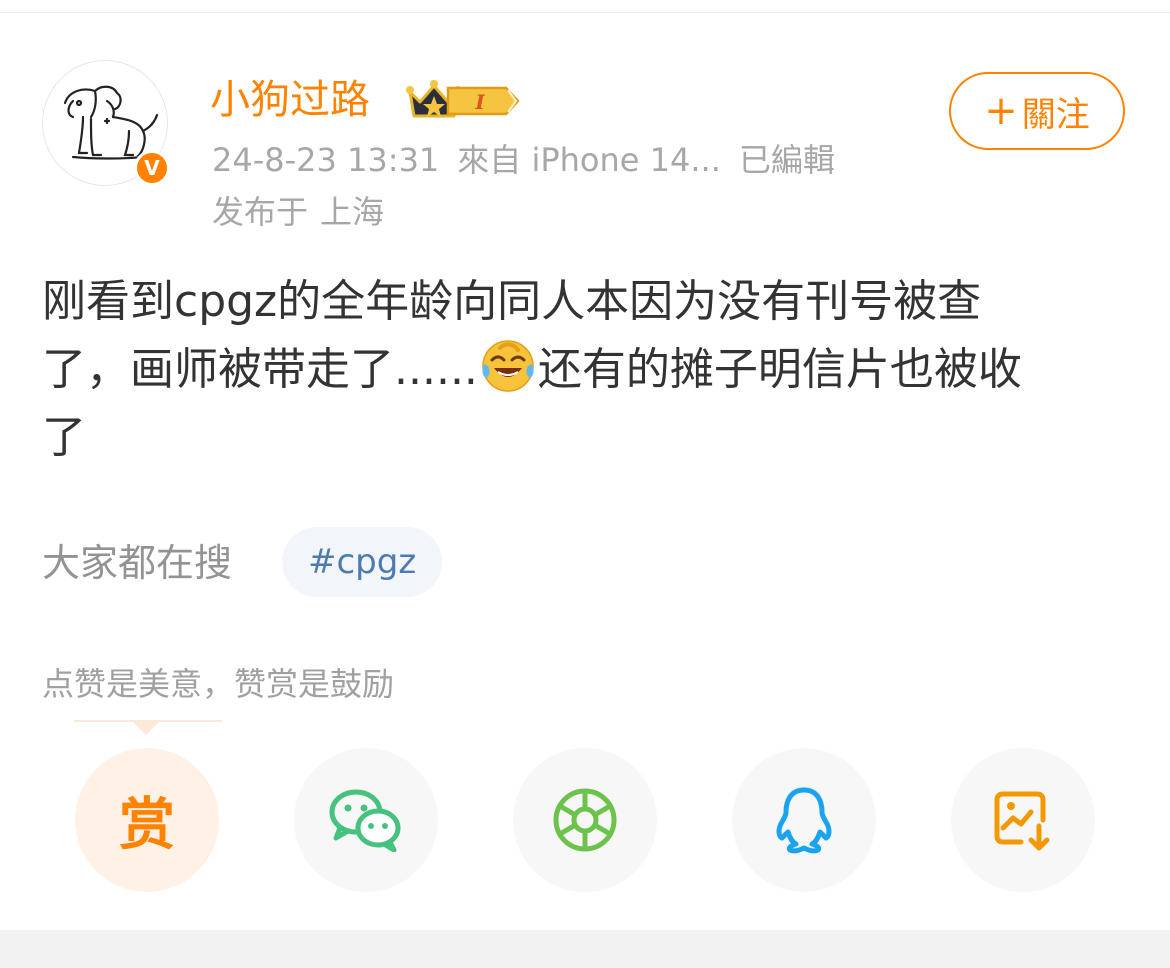 The width and height of the screenshot is (1170, 968). Describe the element at coordinates (512, 301) in the screenshot. I see `post-text-line: 刚看到cpgz的全年龄向同人本因为没有刊号被查` at that location.